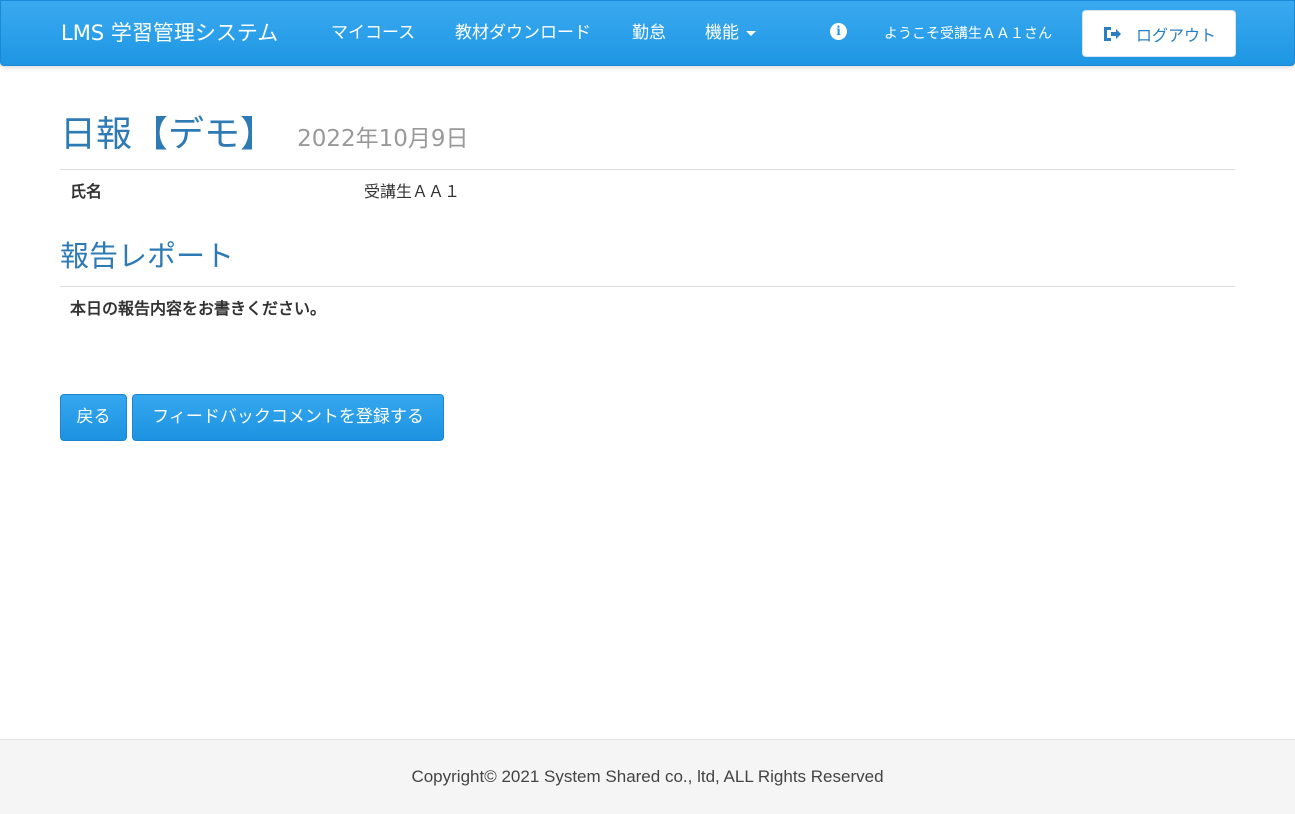 The width and height of the screenshot is (1295, 814). I want to click on page-title: 日報【デモ】, so click(168, 134).